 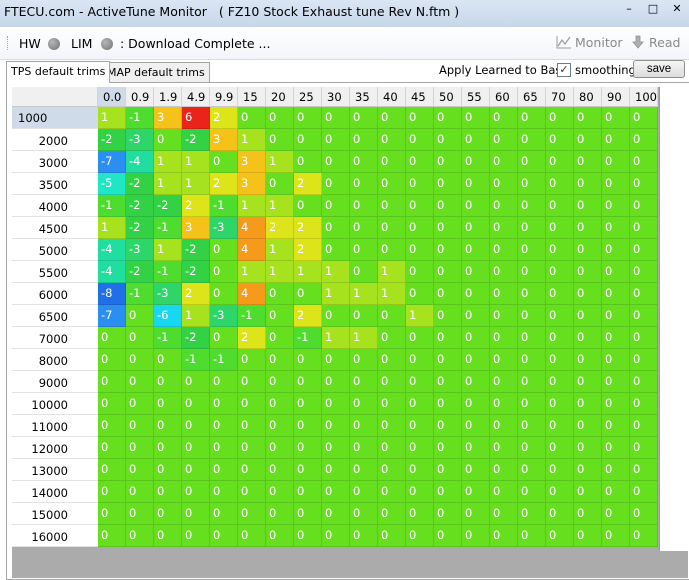 What do you see at coordinates (224, 228) in the screenshot?
I see `table-cell: -3` at bounding box center [224, 228].